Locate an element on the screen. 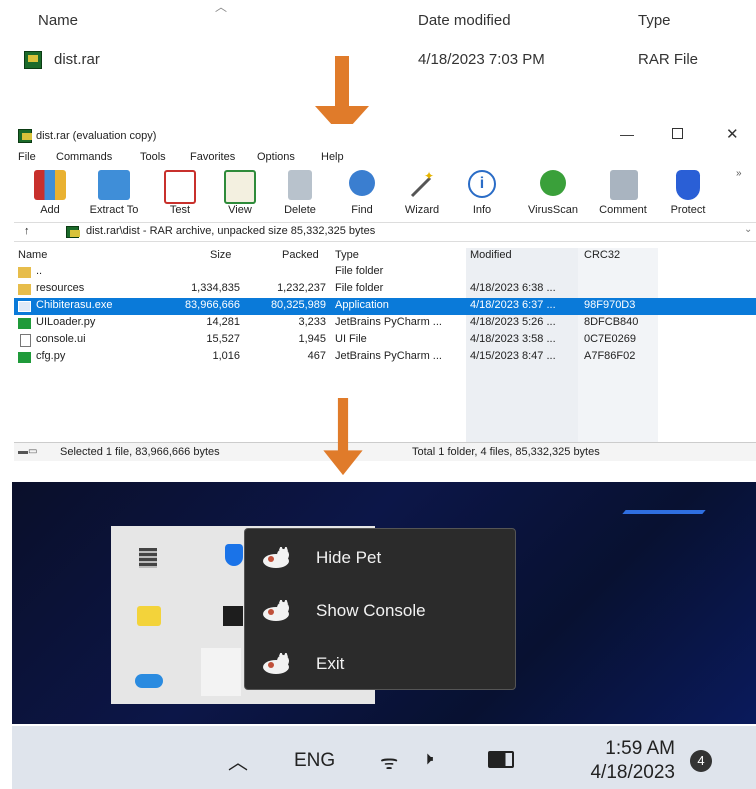 The image size is (756, 789). trash-icon is located at coordinates (300, 185).